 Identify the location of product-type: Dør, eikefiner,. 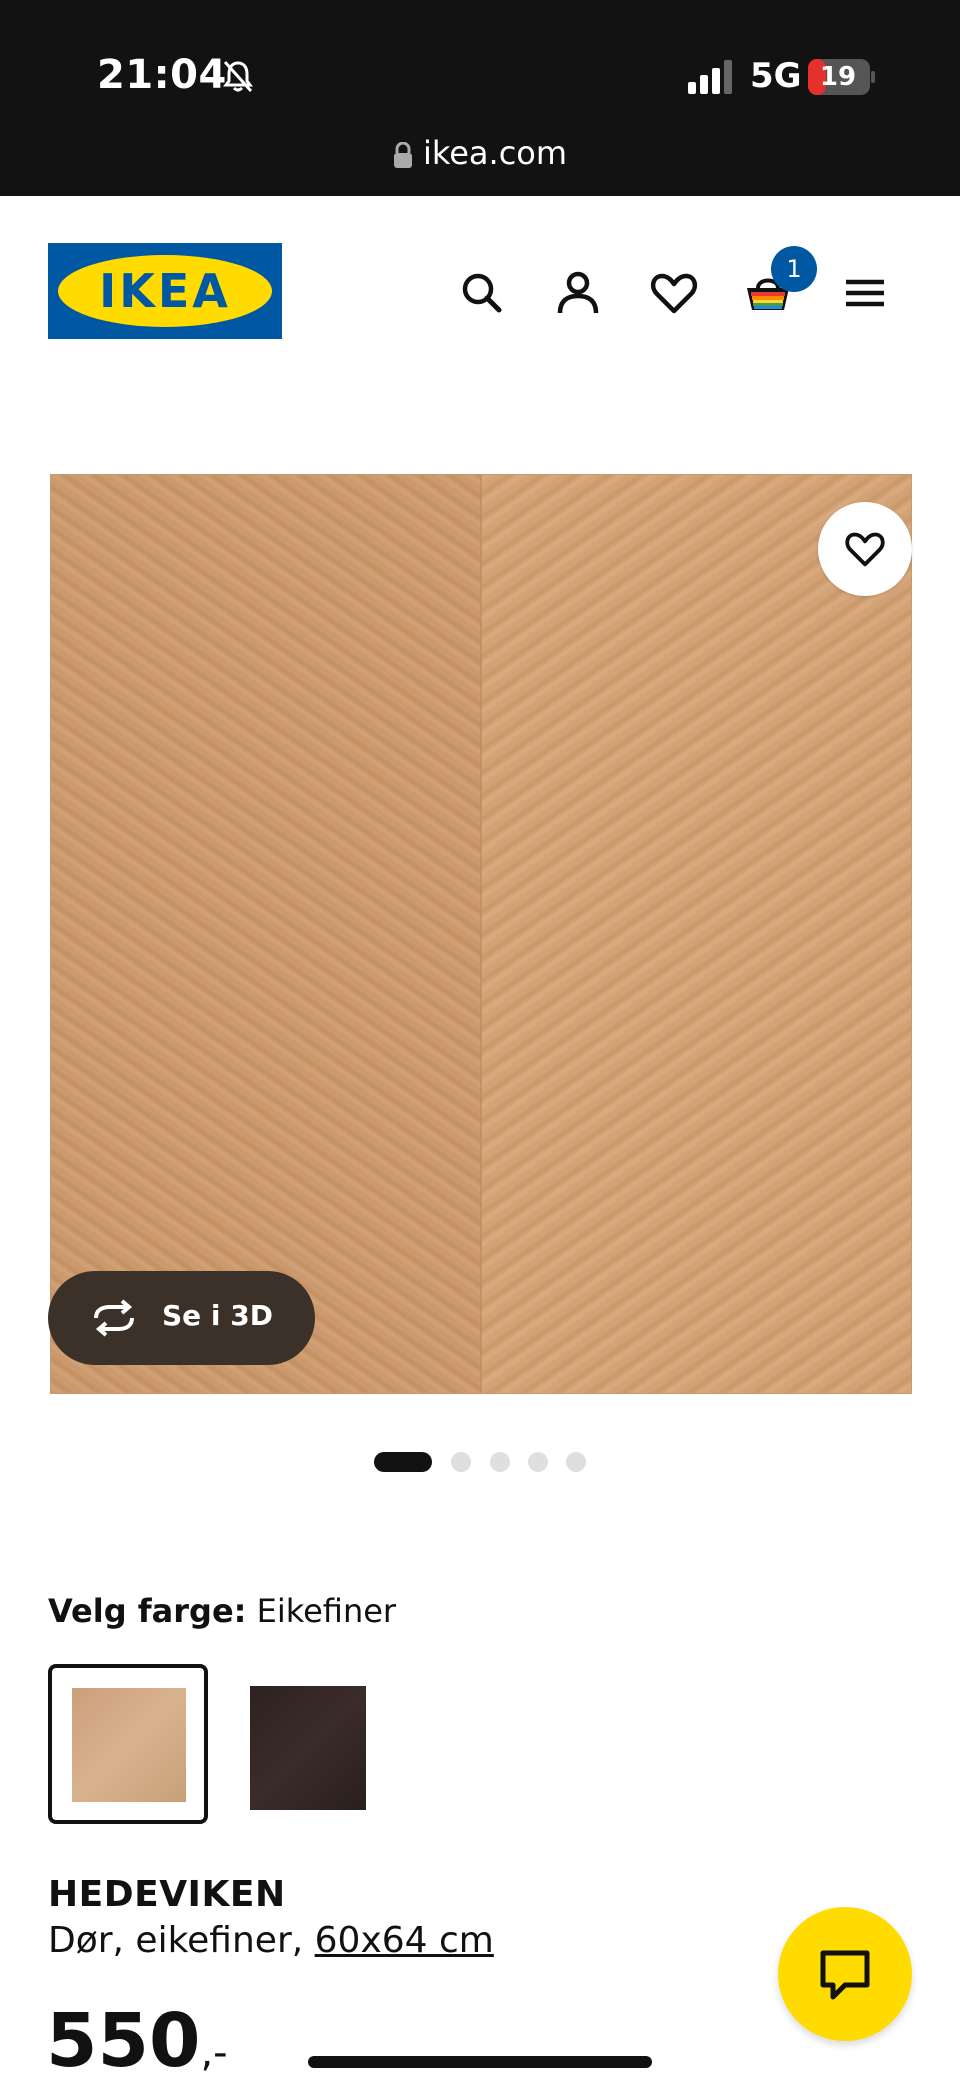
(176, 1940).